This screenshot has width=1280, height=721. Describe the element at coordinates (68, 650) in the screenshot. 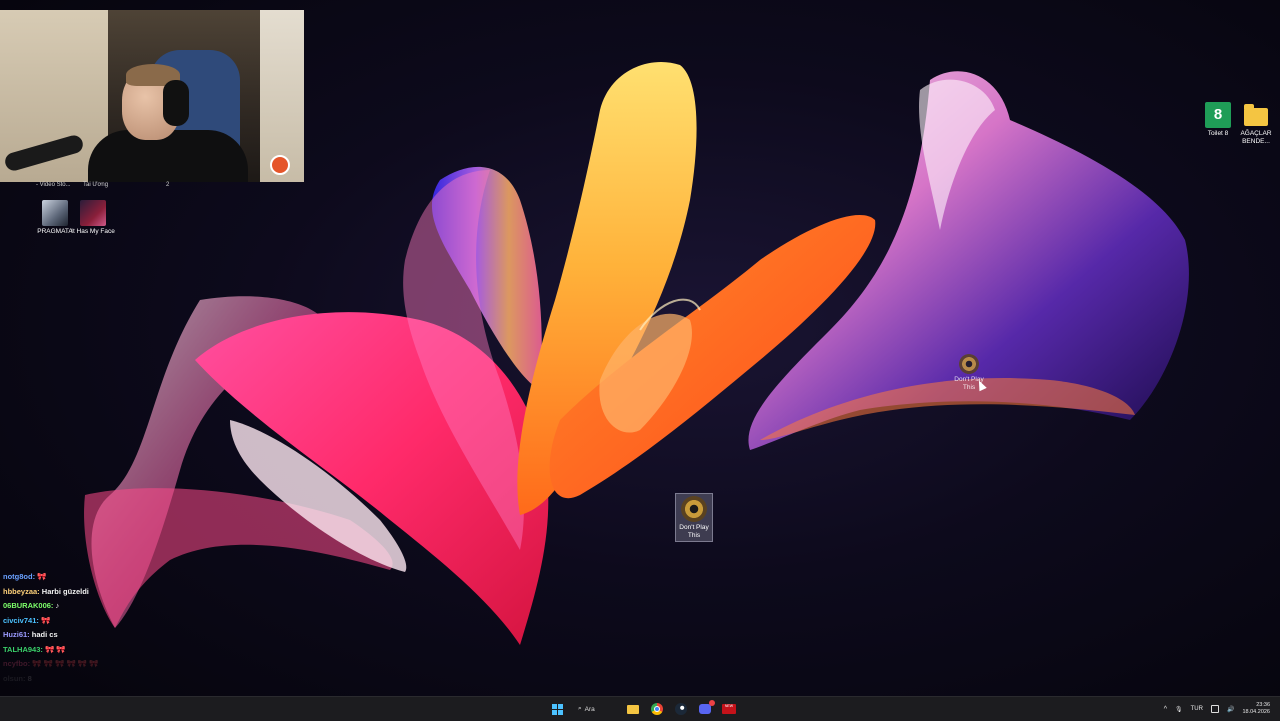

I see `chat-line: TALHA943: 🎀 🎀` at that location.